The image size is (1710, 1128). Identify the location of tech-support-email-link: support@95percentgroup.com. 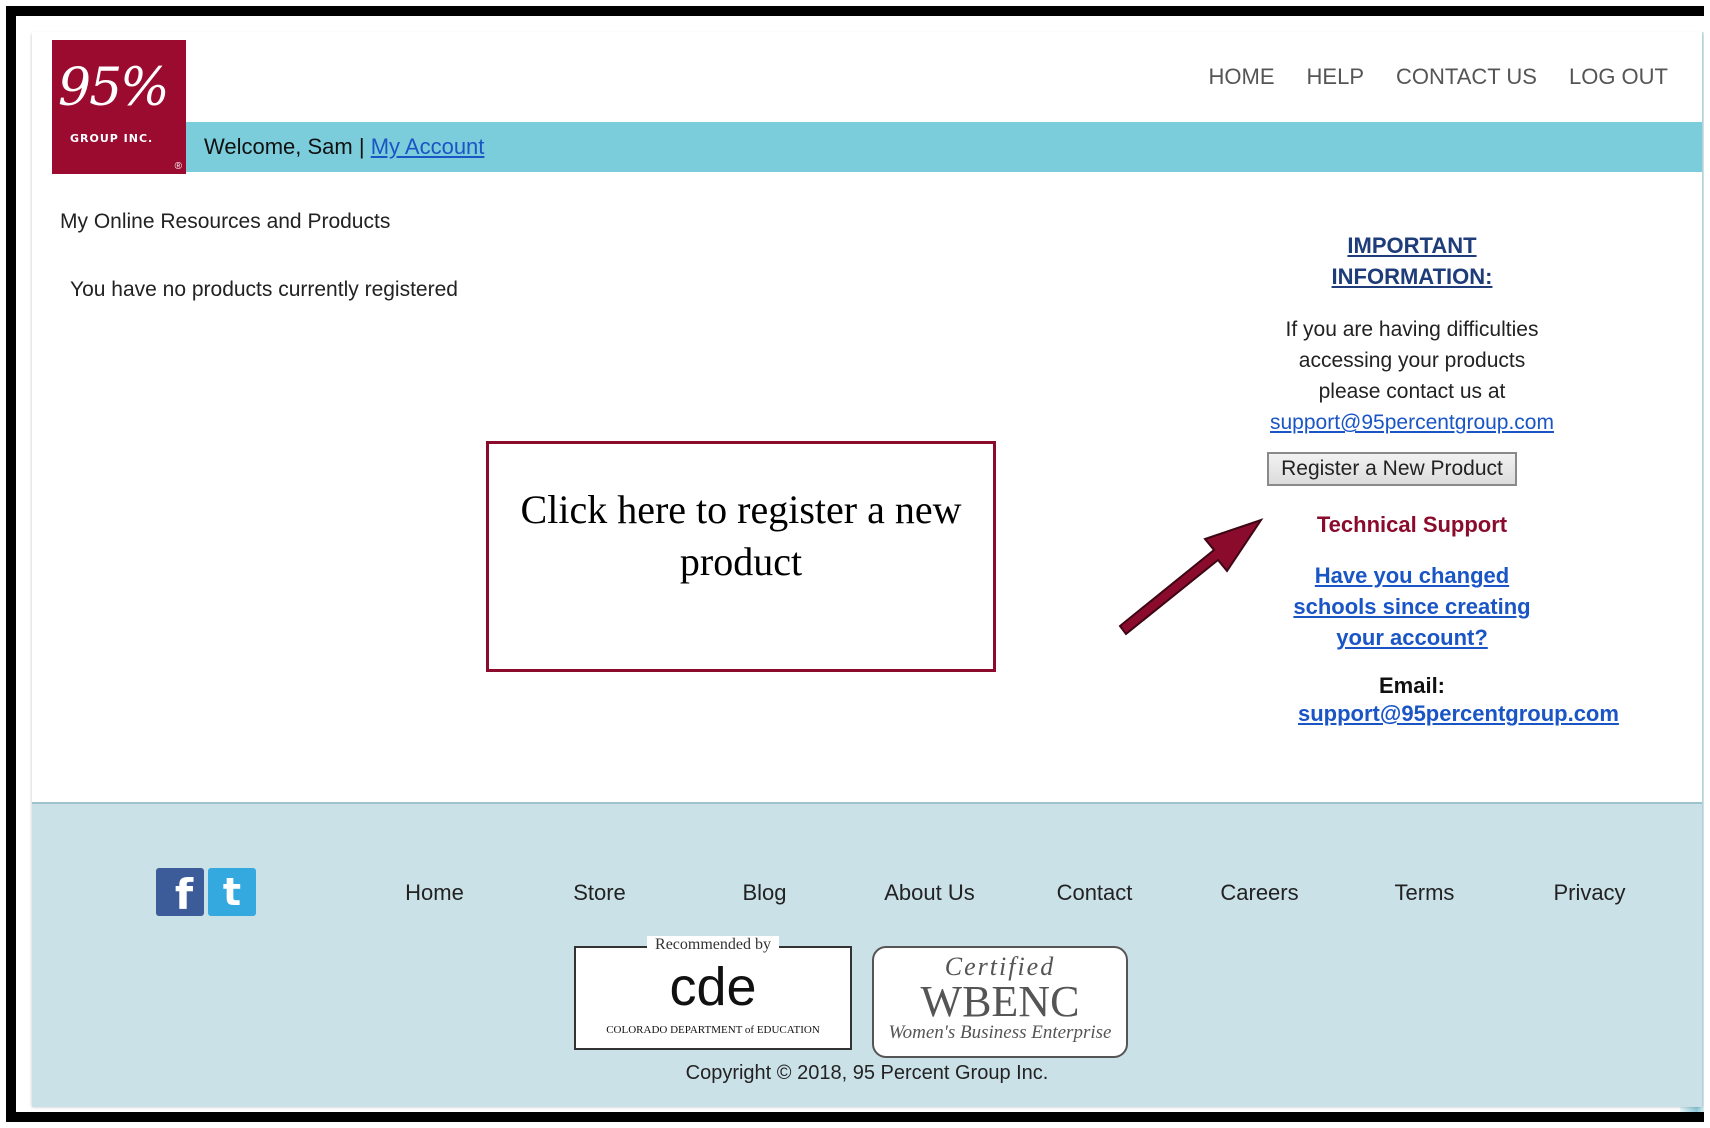
(1458, 714).